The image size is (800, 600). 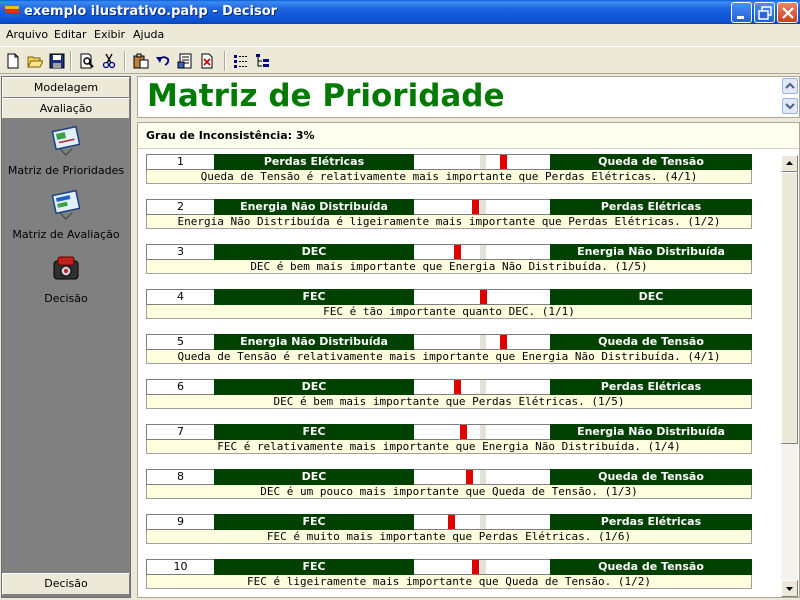 I want to click on tree-view-button, so click(x=263, y=61).